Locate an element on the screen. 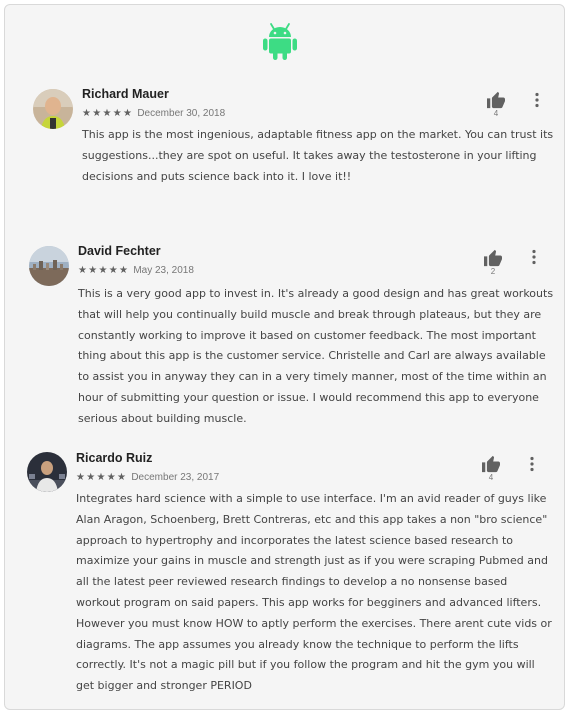  review-author: Ricardo Ruiz is located at coordinates (114, 458).